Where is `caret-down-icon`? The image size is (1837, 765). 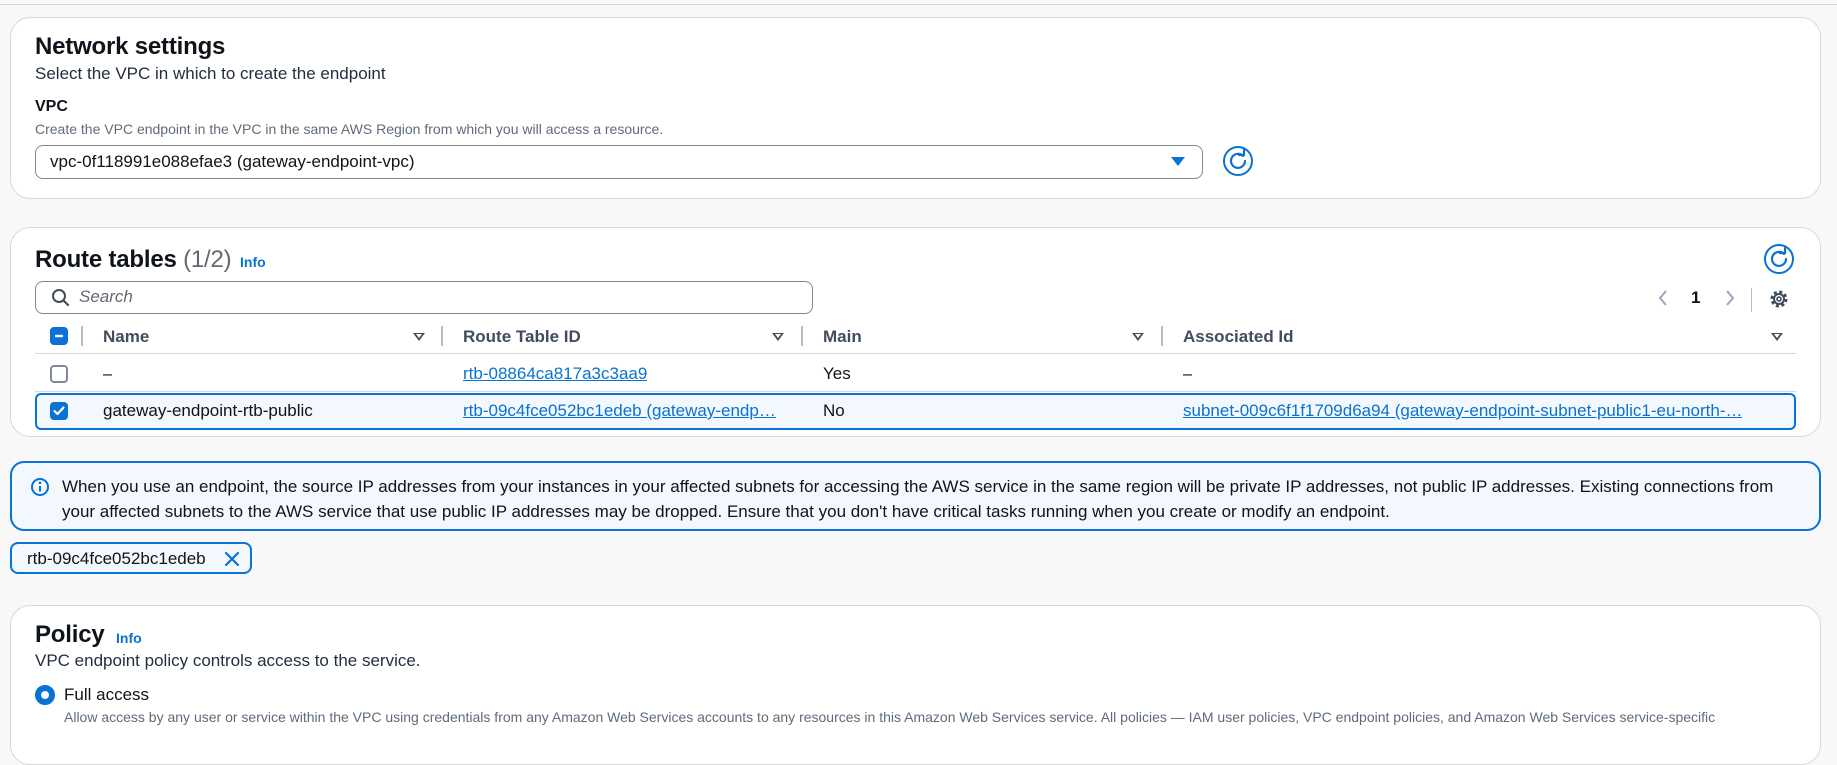 caret-down-icon is located at coordinates (1178, 161).